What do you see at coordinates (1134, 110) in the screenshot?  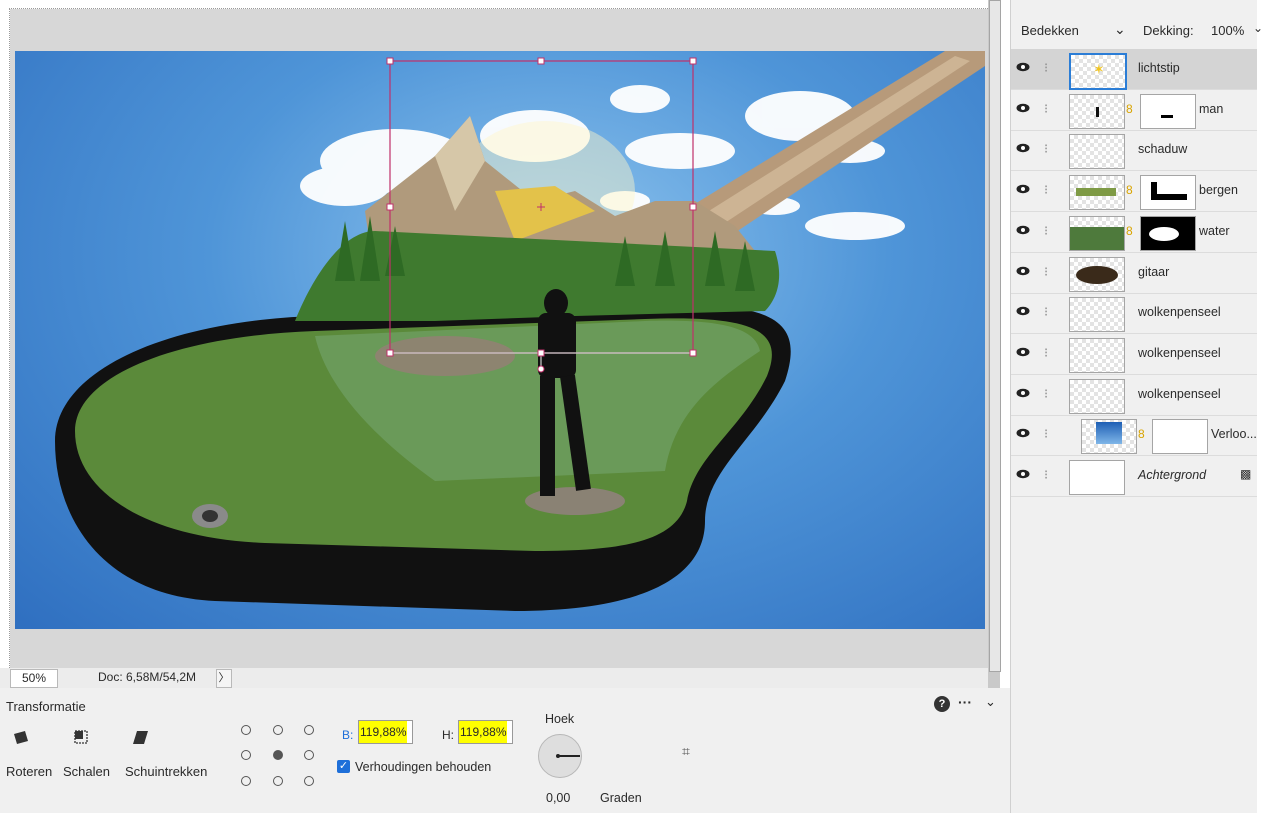 I see `layer-row-man: ⁝ 8 man` at bounding box center [1134, 110].